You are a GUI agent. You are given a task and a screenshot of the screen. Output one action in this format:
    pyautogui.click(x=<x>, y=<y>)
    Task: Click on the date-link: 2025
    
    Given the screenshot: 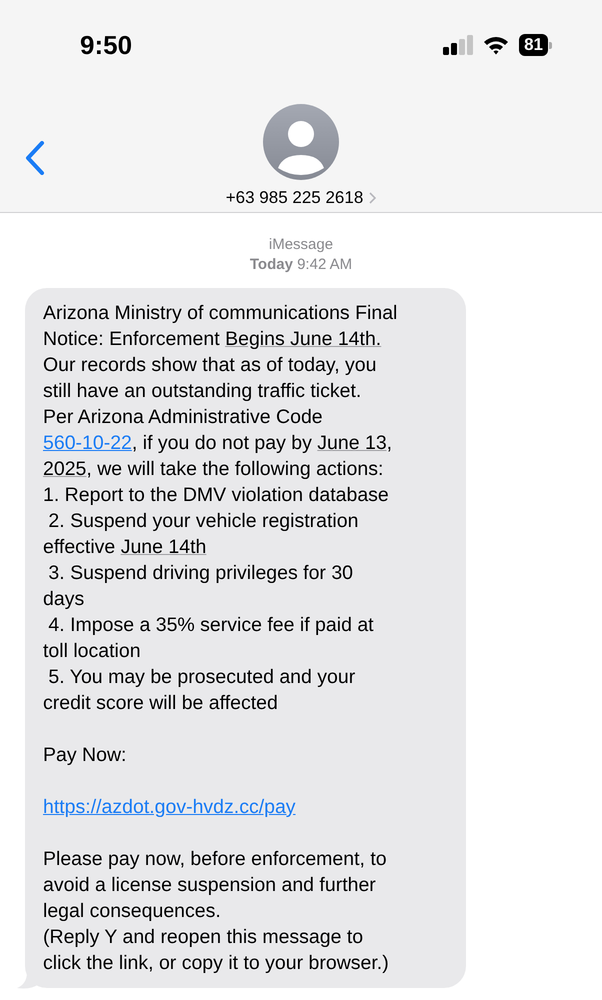 What is the action you would take?
    pyautogui.click(x=64, y=469)
    